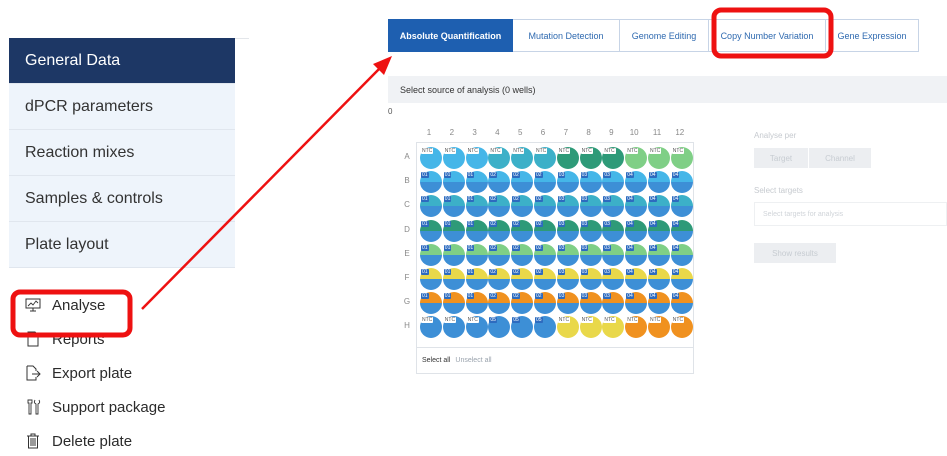 This screenshot has width=947, height=456. Describe the element at coordinates (767, 35) in the screenshot. I see `tab-copy-number-variation: Copy Number Variation` at that location.